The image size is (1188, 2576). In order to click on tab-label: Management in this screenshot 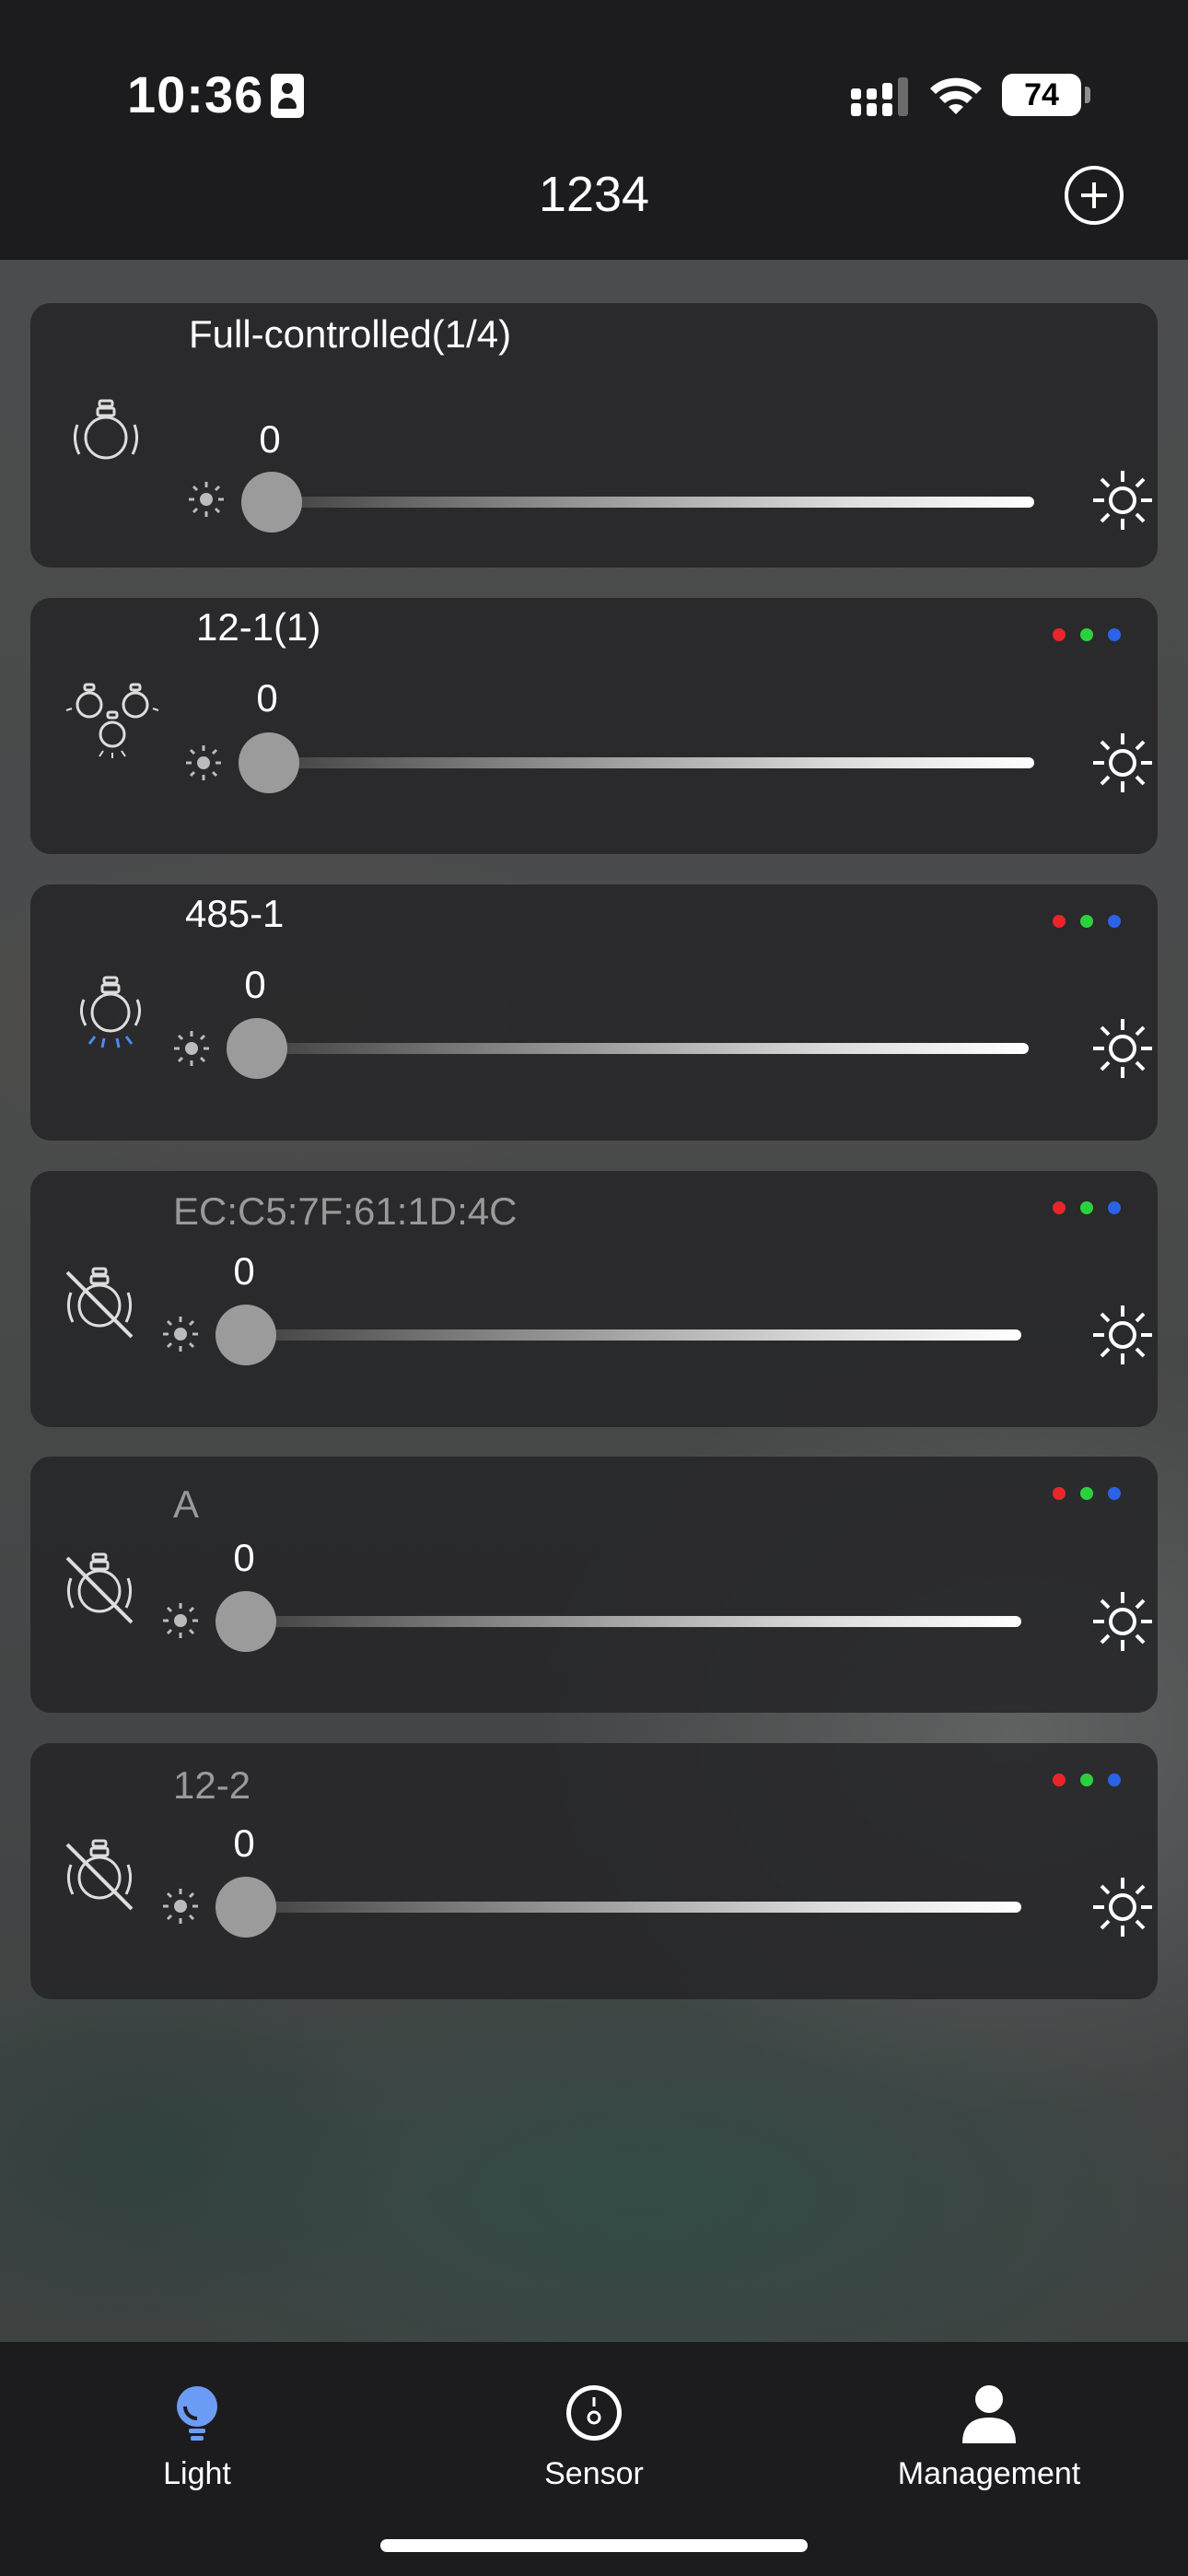, I will do `click(989, 2473)`.